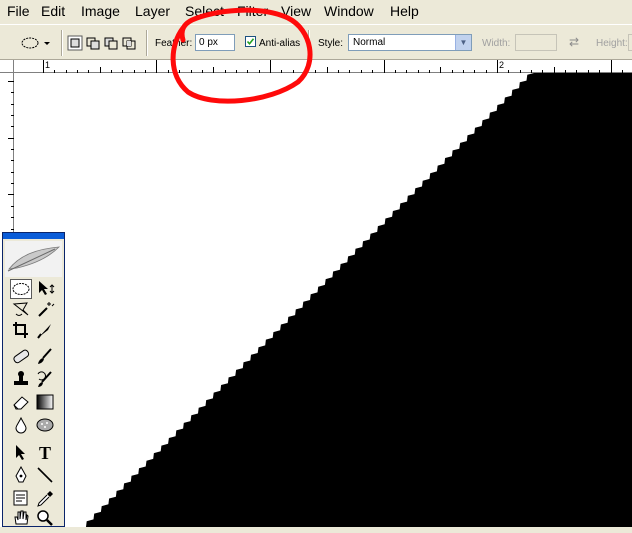 The image size is (632, 533). I want to click on healing-brush-tool, so click(21, 357).